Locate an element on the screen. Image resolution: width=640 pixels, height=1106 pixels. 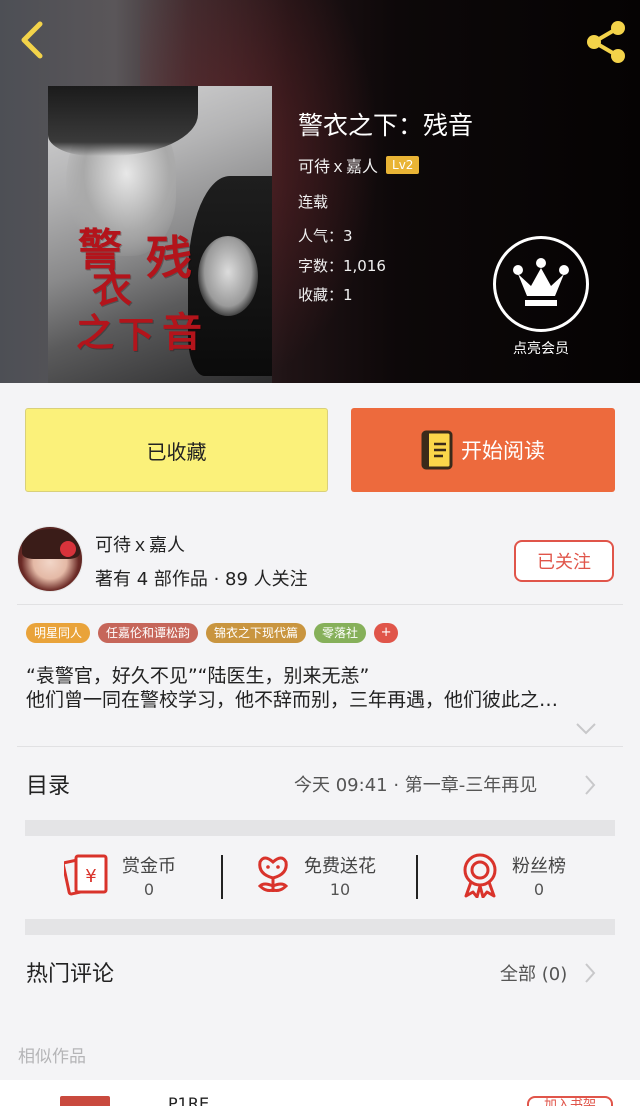
toc-title: 目录 is located at coordinates (48, 784).